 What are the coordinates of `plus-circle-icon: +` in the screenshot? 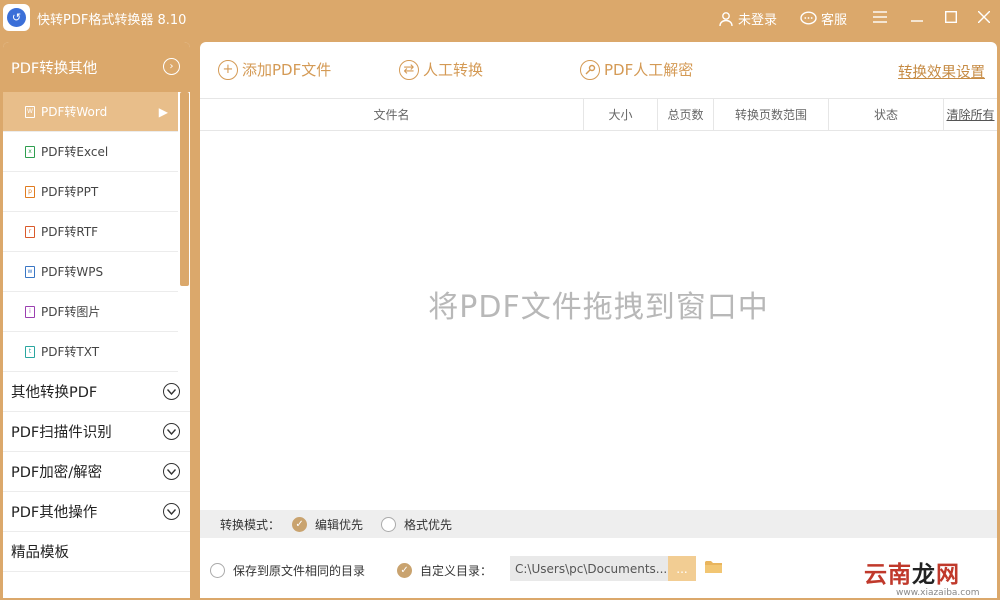 It's located at (228, 69).